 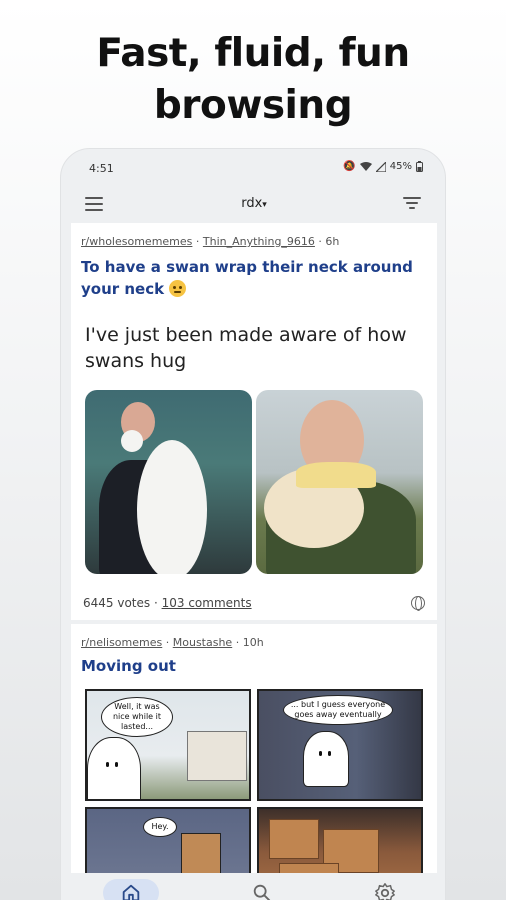 I want to click on home-icon, so click(x=130, y=892).